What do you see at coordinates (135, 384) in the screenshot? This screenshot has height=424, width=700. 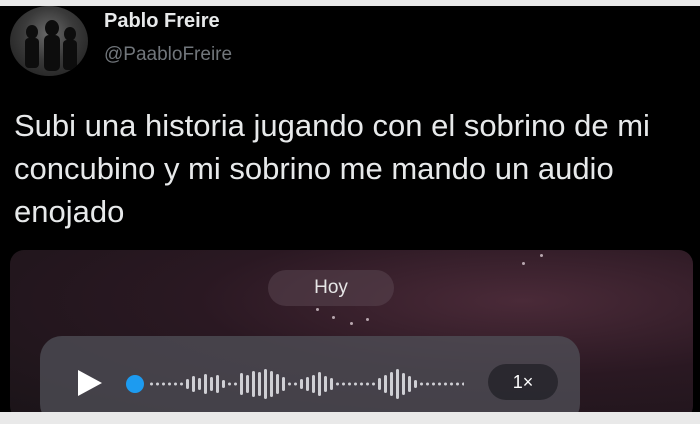 I see `progress-dot` at bounding box center [135, 384].